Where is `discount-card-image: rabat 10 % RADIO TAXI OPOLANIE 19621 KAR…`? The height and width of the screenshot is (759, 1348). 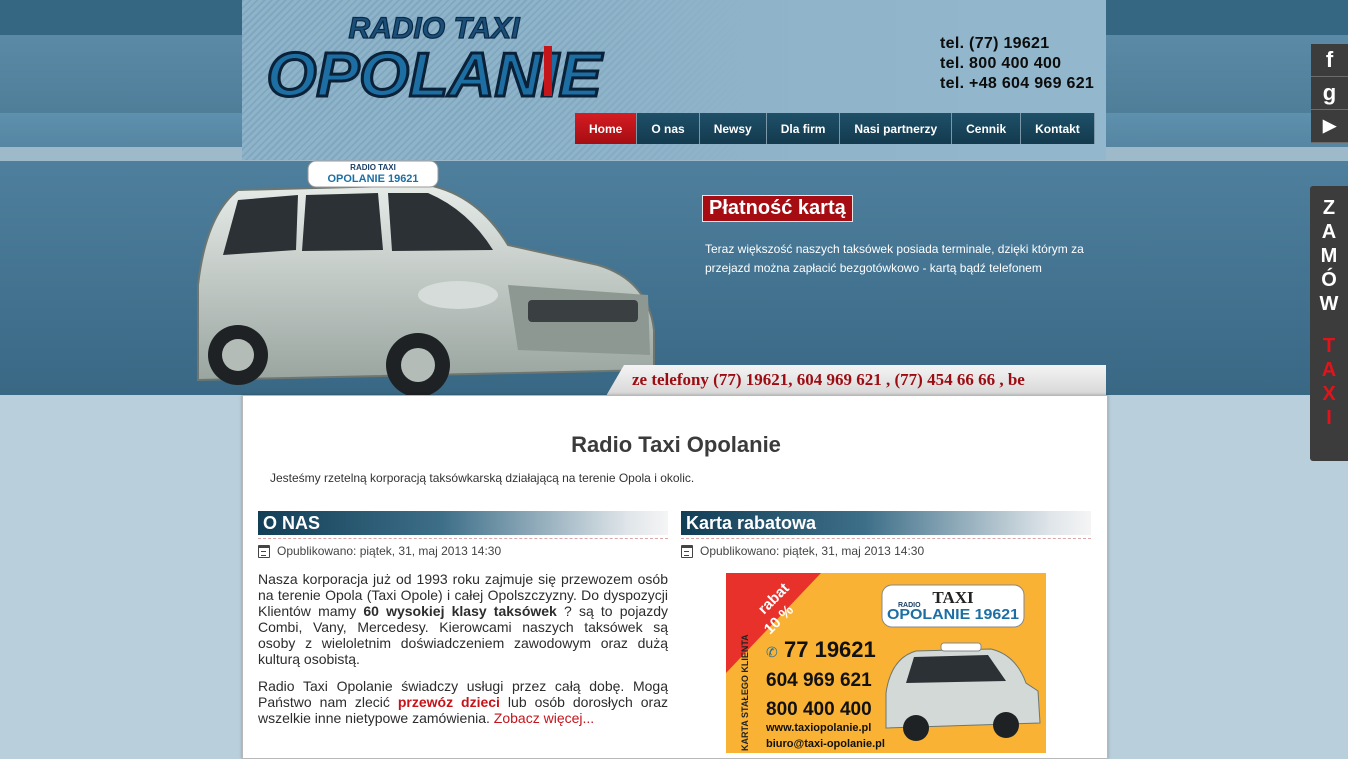 discount-card-image: rabat 10 % RADIO TAXI OPOLANIE 19621 KAR… is located at coordinates (886, 663).